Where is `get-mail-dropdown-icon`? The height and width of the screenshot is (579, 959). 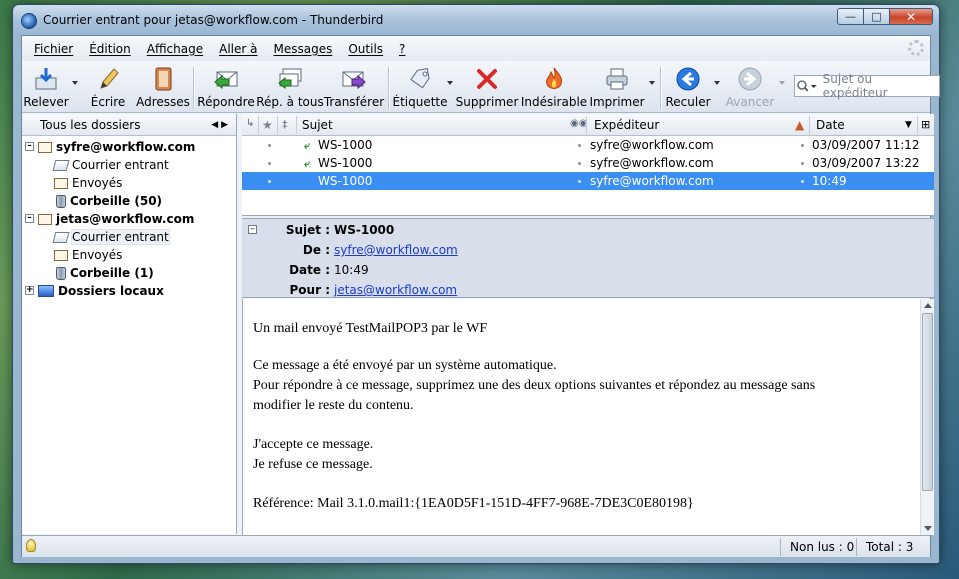
get-mail-dropdown-icon is located at coordinates (75, 83).